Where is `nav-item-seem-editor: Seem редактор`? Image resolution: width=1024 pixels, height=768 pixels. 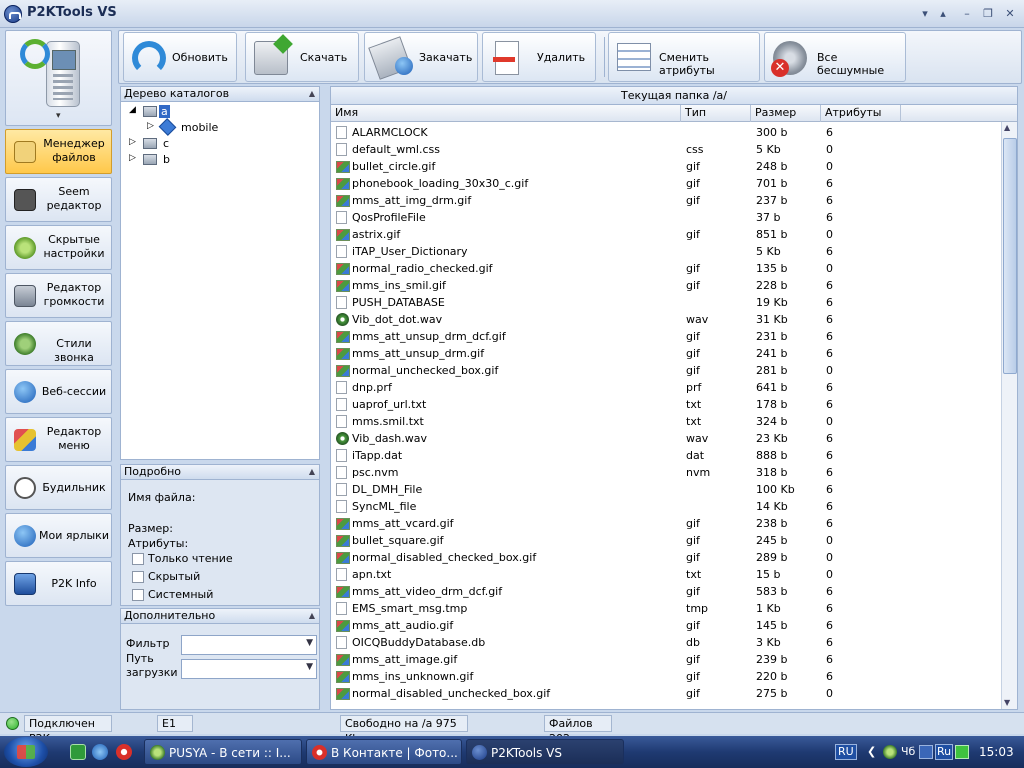
nav-item-seem-editor: Seem редактор is located at coordinates (58, 199).